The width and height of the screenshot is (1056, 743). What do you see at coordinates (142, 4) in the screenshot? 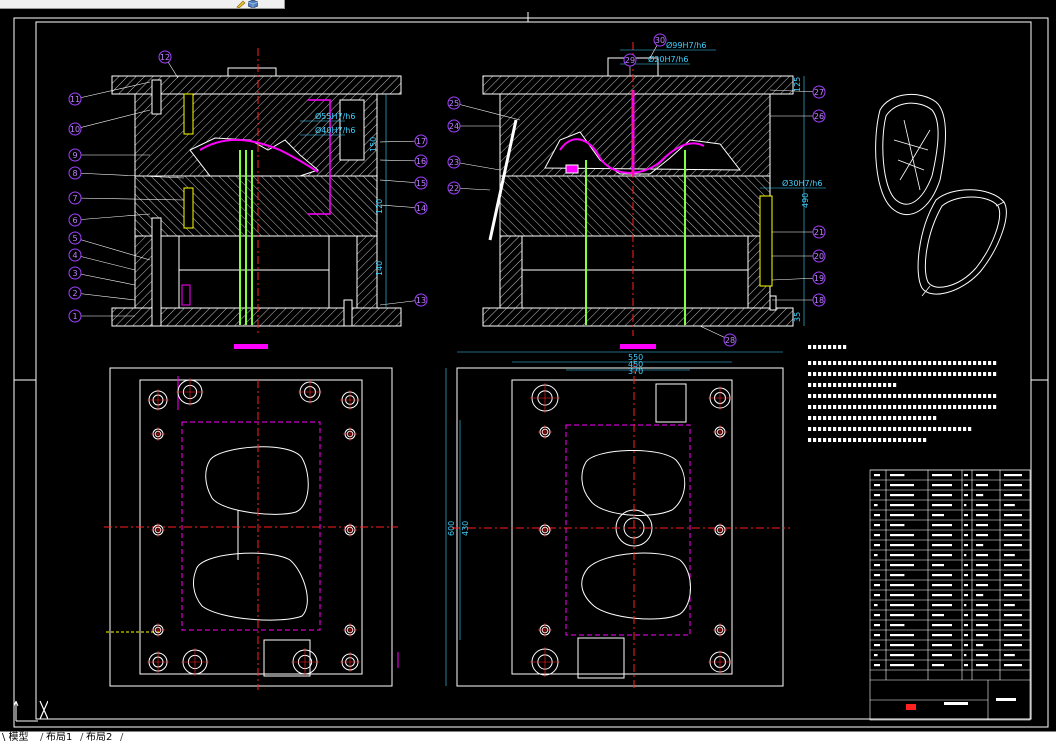
I see `property-toolbar` at bounding box center [142, 4].